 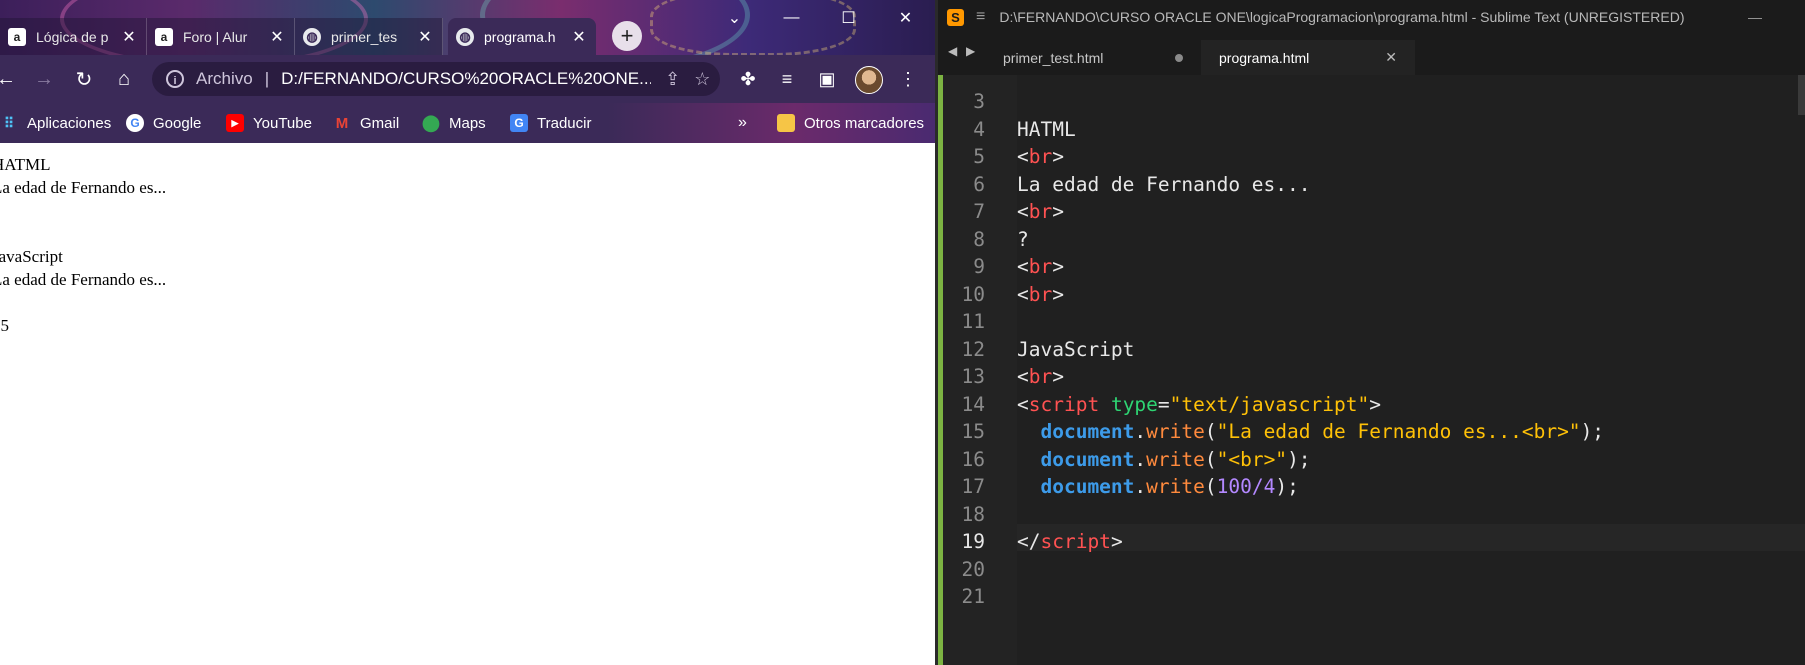 What do you see at coordinates (175, 79) in the screenshot?
I see `info-icon: i` at bounding box center [175, 79].